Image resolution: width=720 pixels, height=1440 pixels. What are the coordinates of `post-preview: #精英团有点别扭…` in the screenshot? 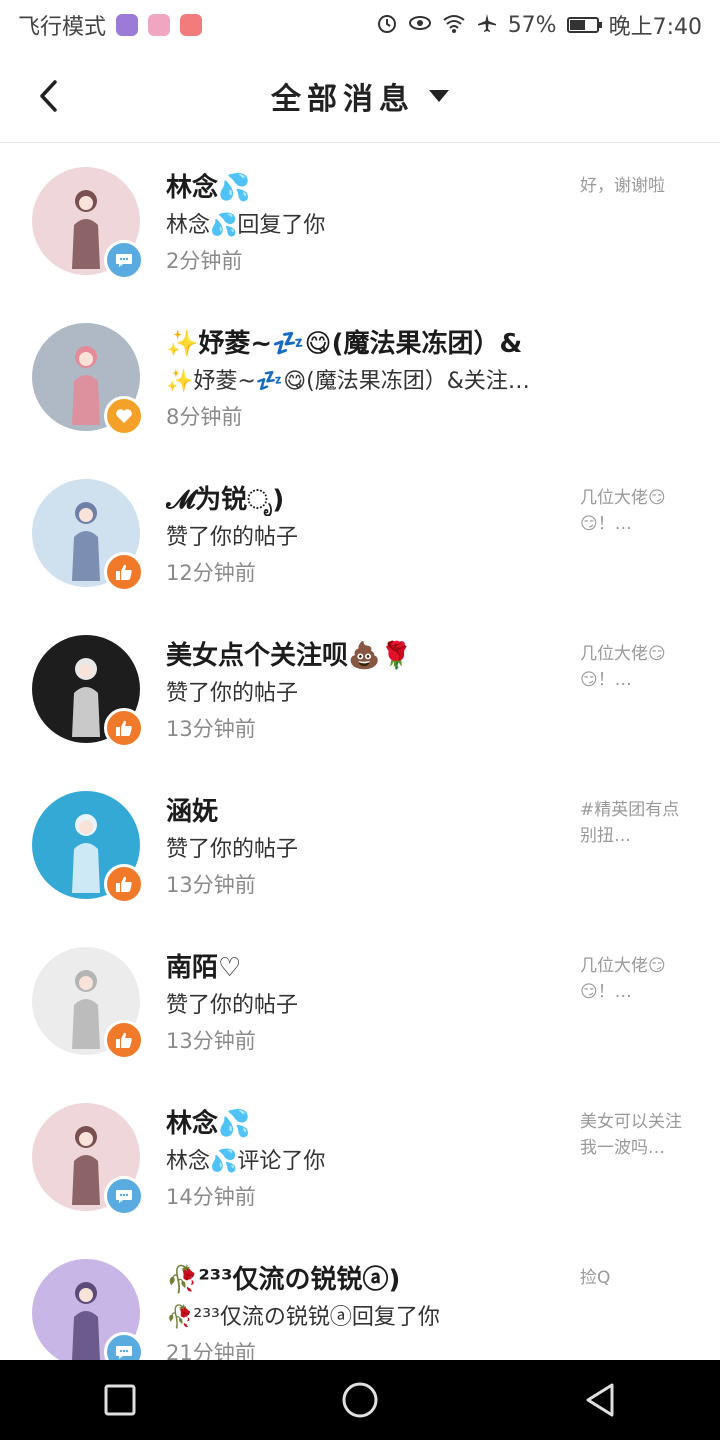 It's located at (634, 823).